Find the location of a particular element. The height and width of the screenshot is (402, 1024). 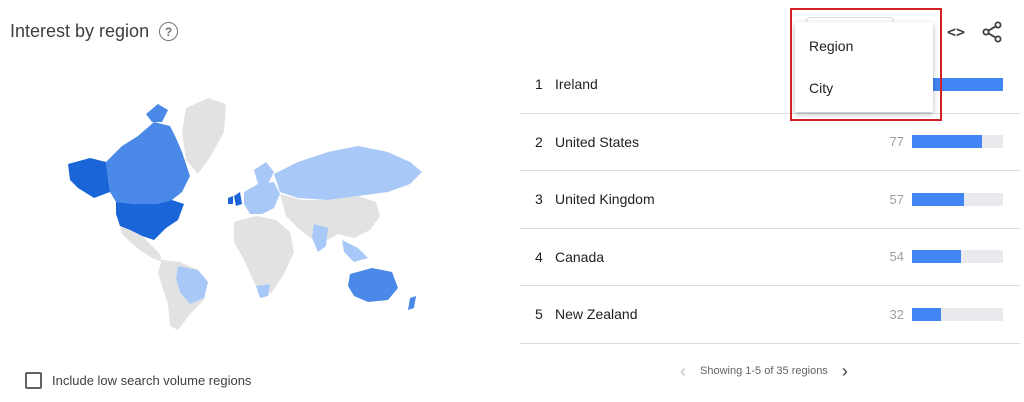

chevron-left-icon: ‹ is located at coordinates (683, 371).